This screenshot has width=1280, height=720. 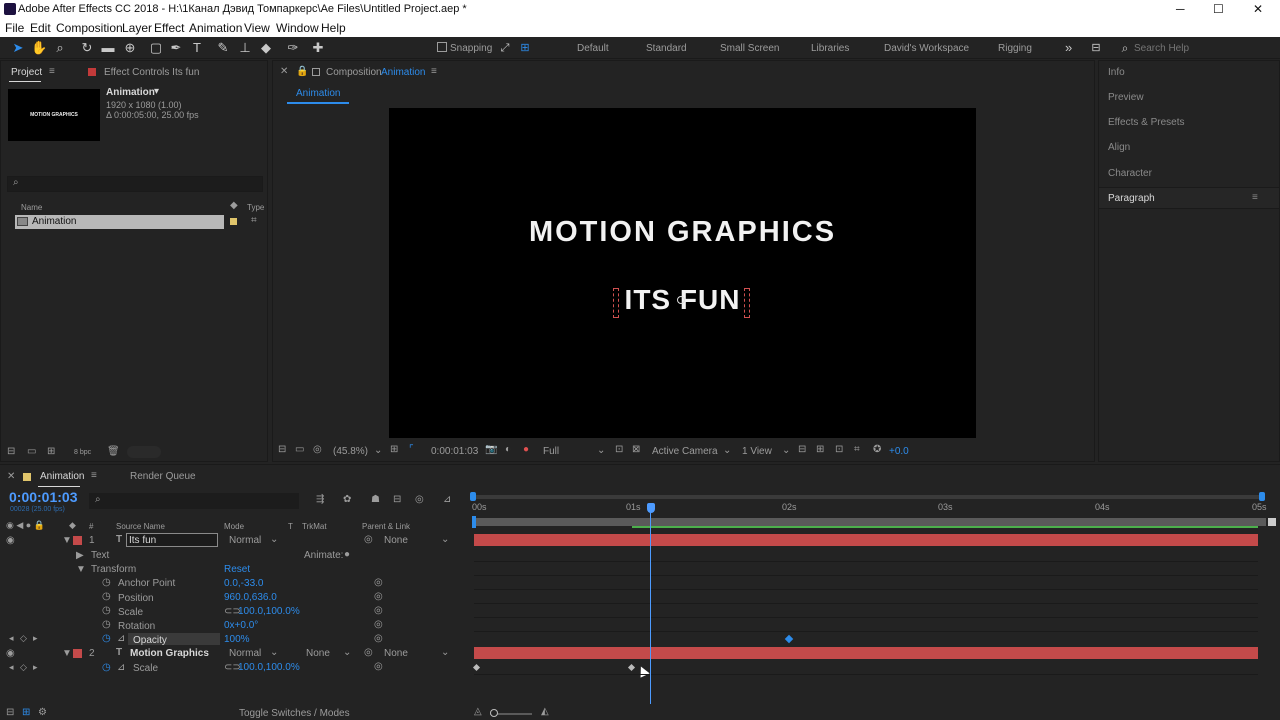 What do you see at coordinates (747, 303) in the screenshot?
I see `selection-handle-right` at bounding box center [747, 303].